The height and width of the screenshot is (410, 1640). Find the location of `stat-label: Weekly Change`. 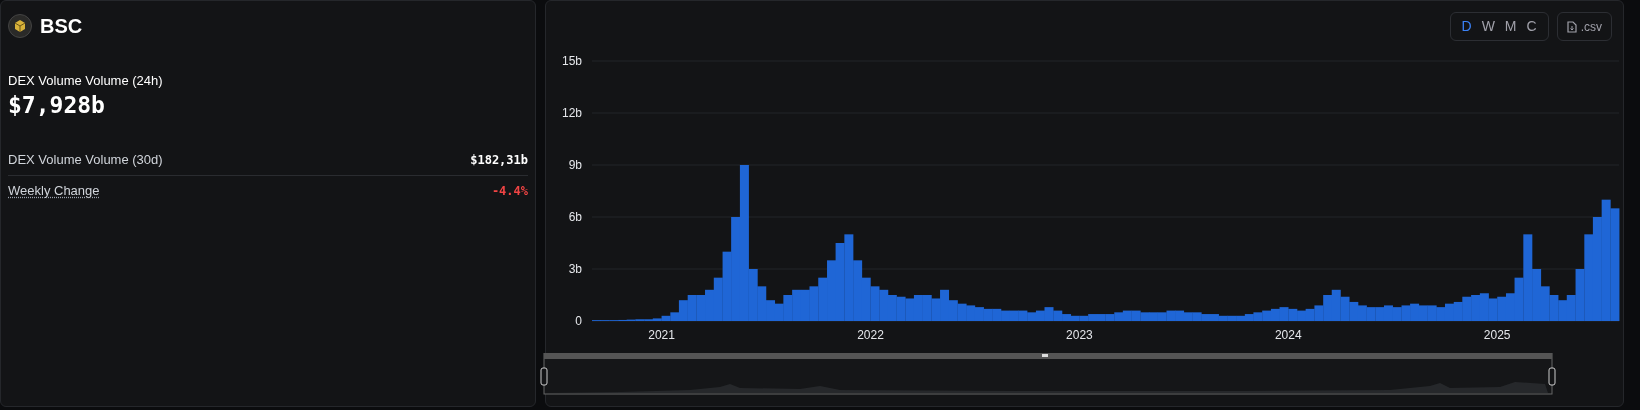

stat-label: Weekly Change is located at coordinates (54, 190).